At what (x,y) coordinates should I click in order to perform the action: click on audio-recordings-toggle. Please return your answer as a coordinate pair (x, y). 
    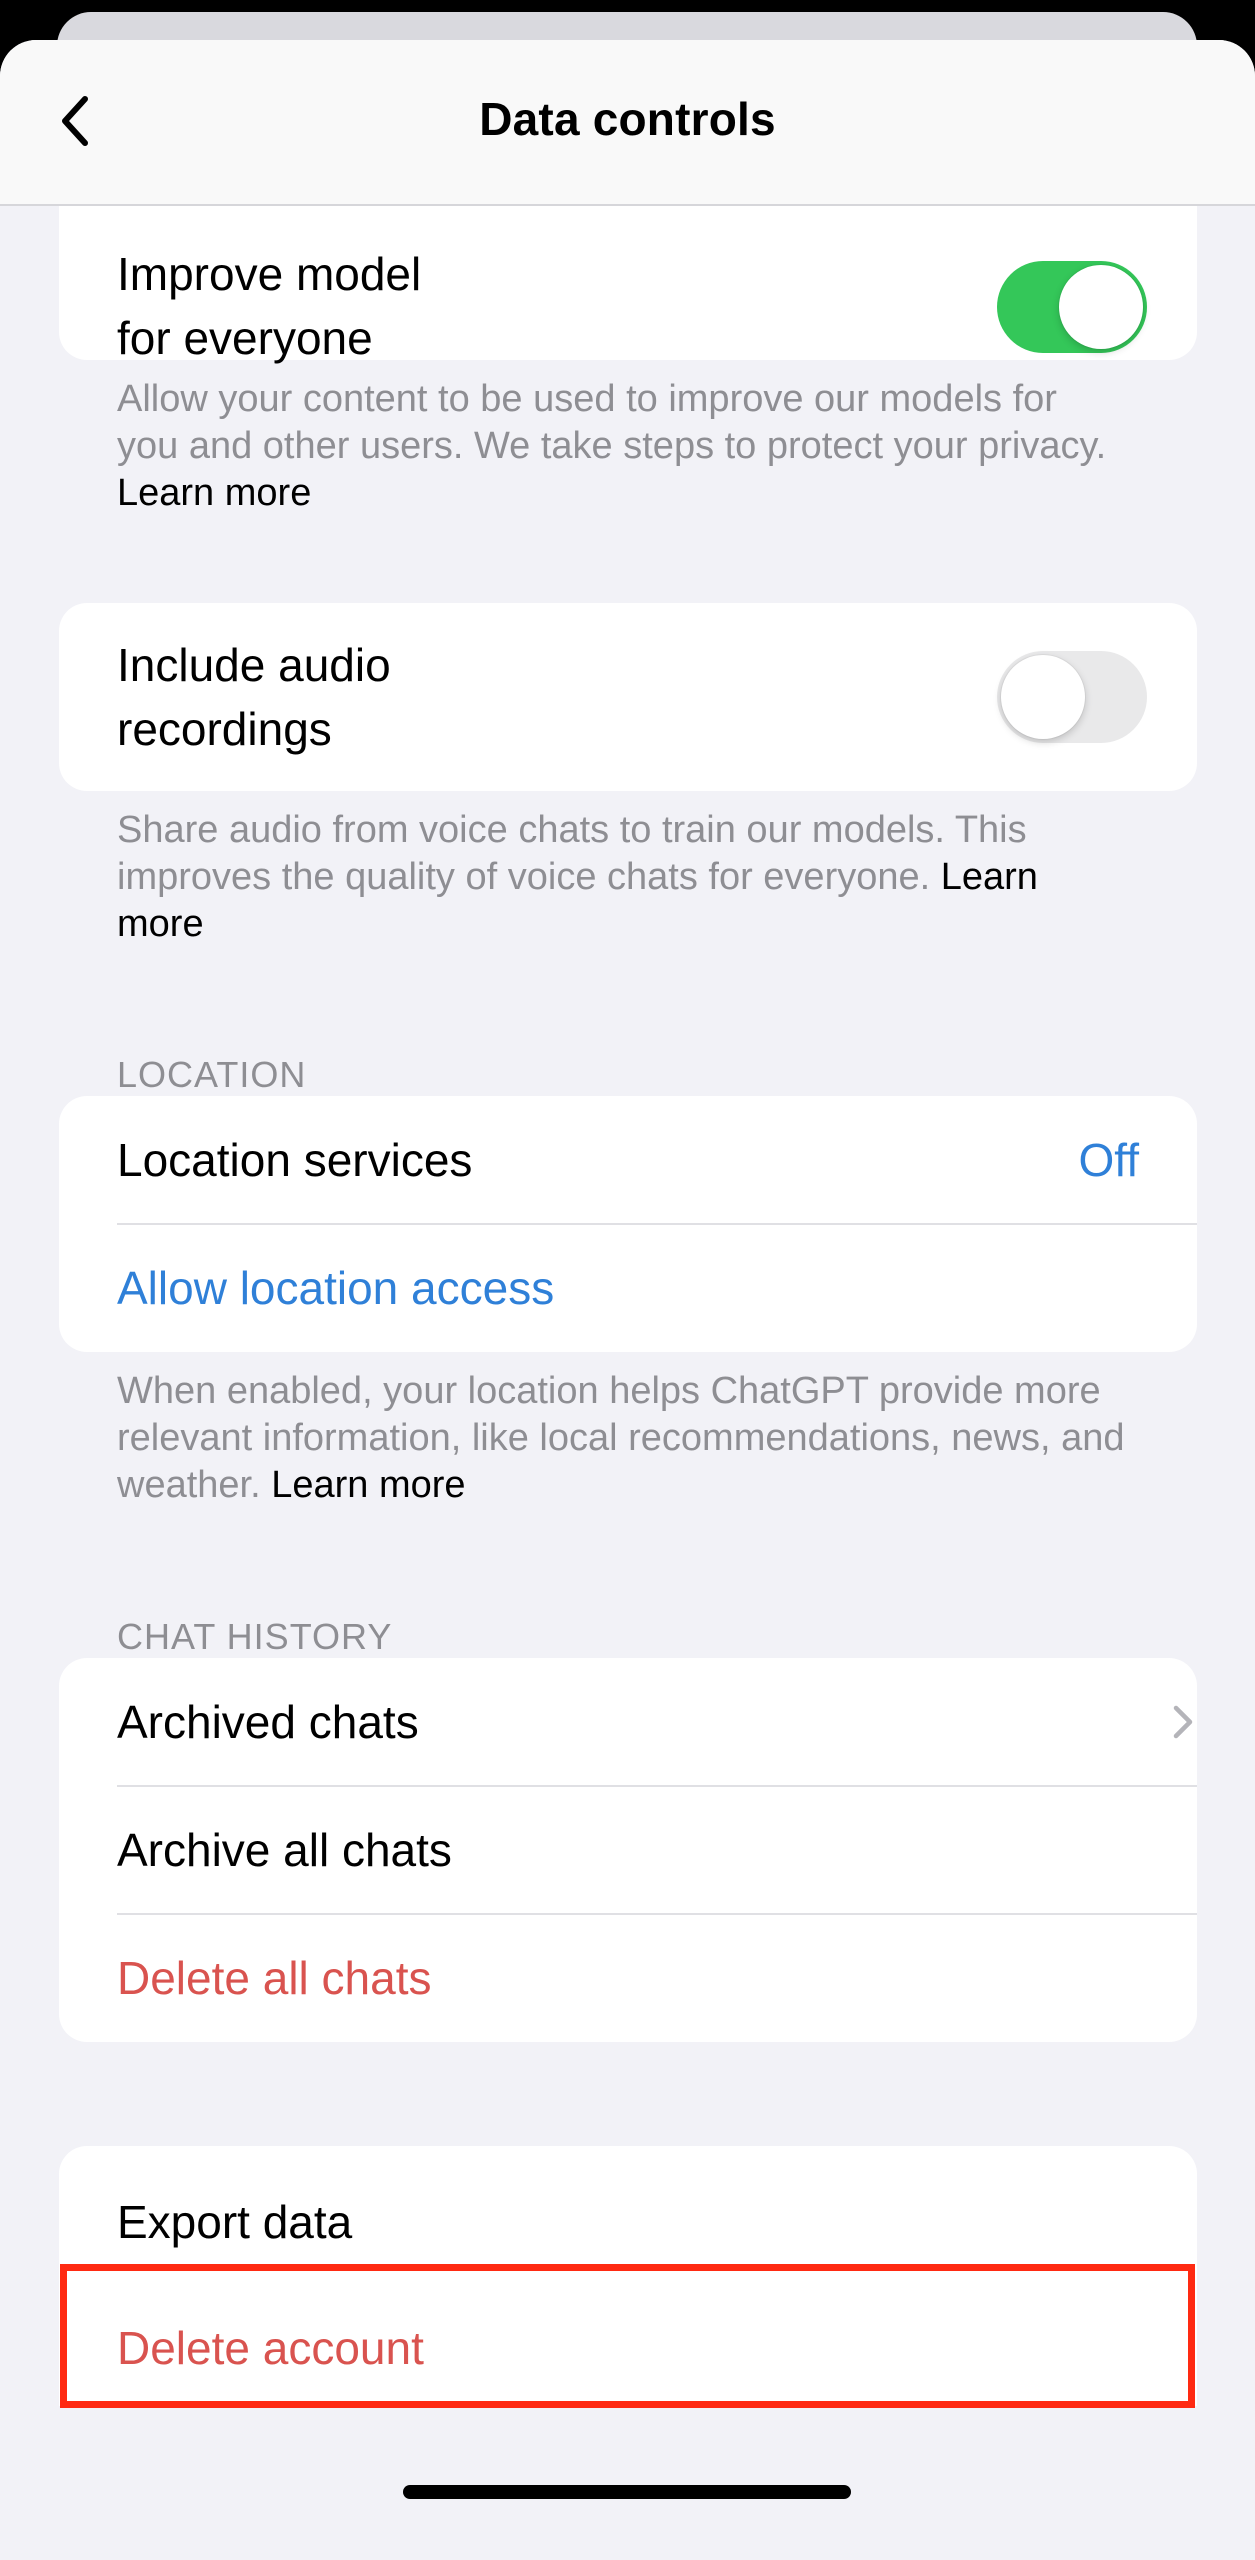
    Looking at the image, I should click on (1072, 697).